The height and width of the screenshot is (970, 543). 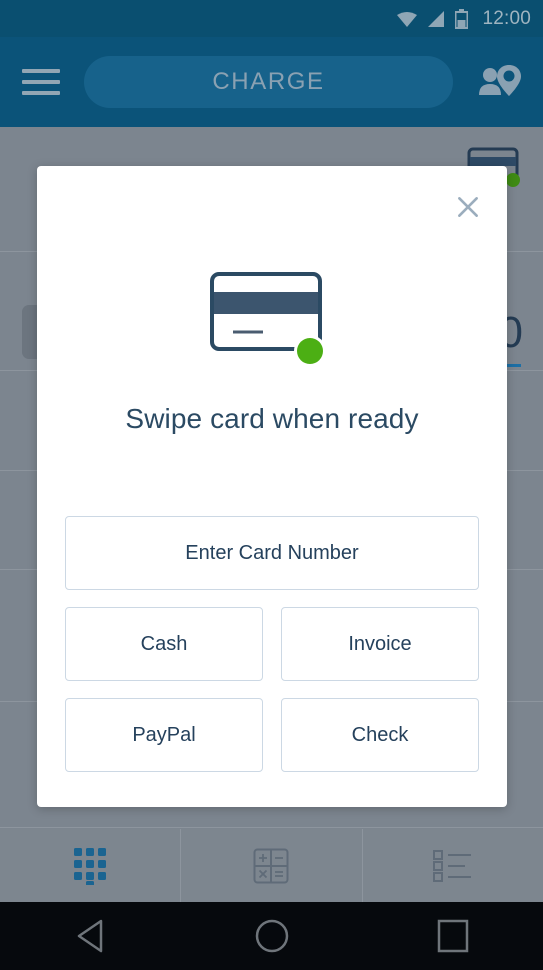 I want to click on bottom-tab-bar, so click(x=271, y=865).